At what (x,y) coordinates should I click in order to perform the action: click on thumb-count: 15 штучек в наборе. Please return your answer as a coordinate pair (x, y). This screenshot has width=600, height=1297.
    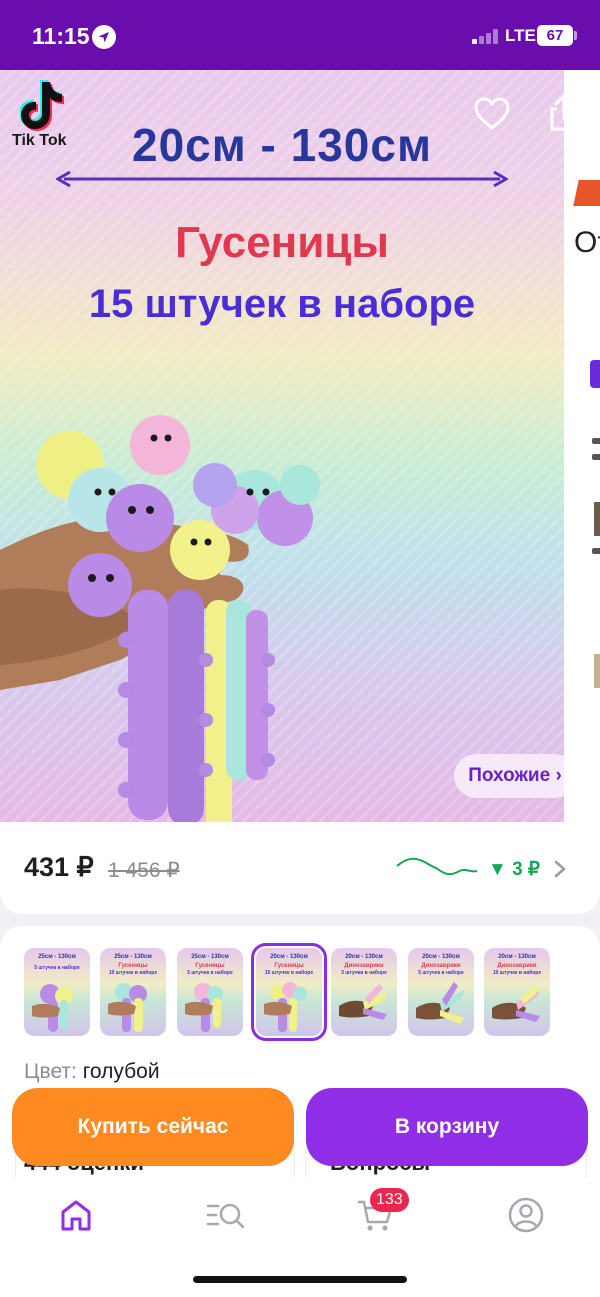
    Looking at the image, I should click on (289, 973).